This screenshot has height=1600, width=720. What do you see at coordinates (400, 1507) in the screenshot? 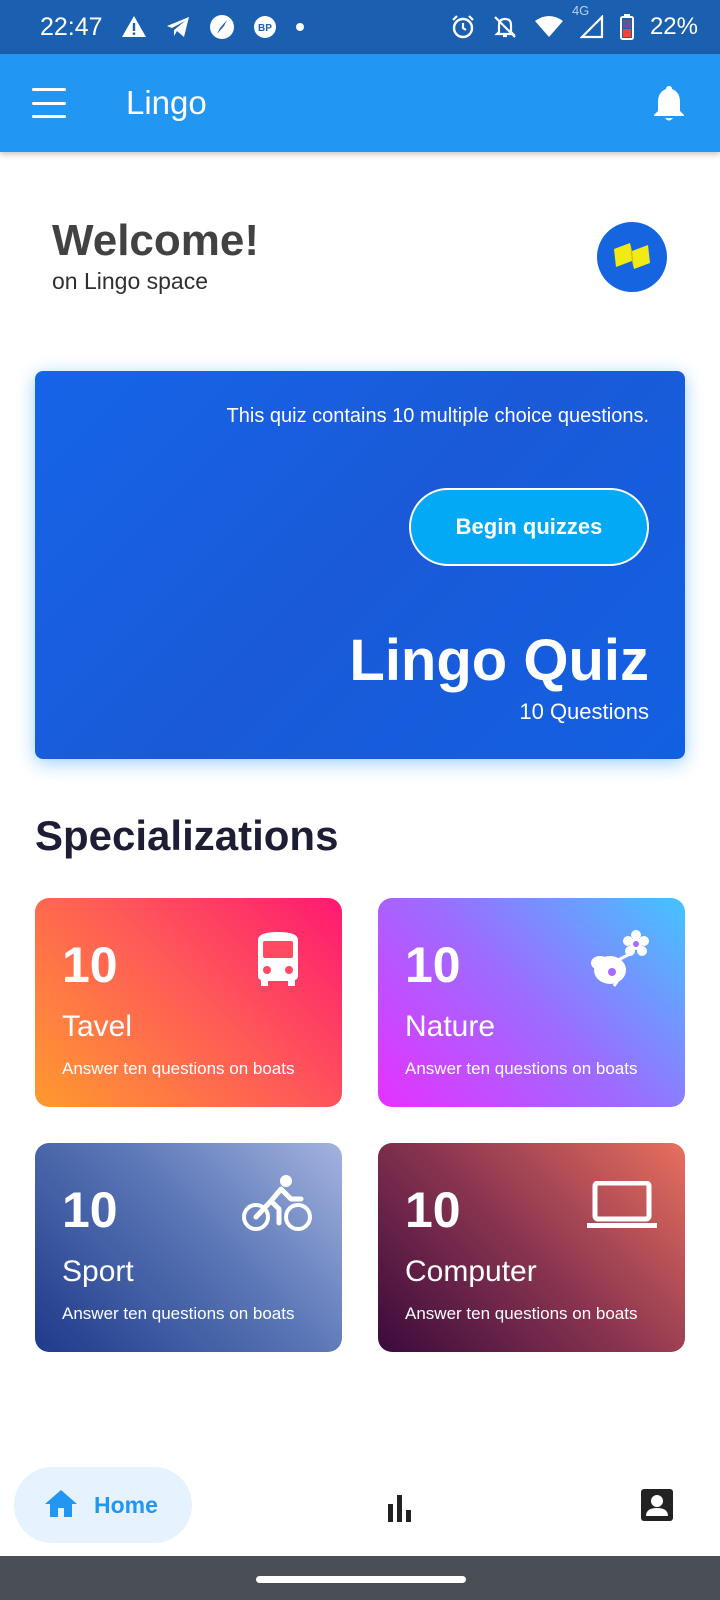
I see `bar-chart-icon` at bounding box center [400, 1507].